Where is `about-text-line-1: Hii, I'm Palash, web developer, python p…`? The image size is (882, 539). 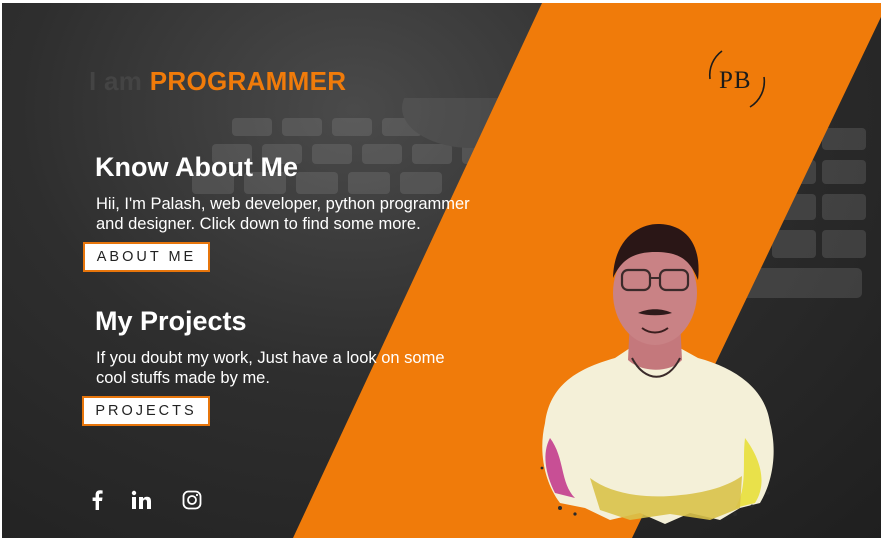 about-text-line-1: Hii, I'm Palash, web developer, python p… is located at coordinates (283, 204).